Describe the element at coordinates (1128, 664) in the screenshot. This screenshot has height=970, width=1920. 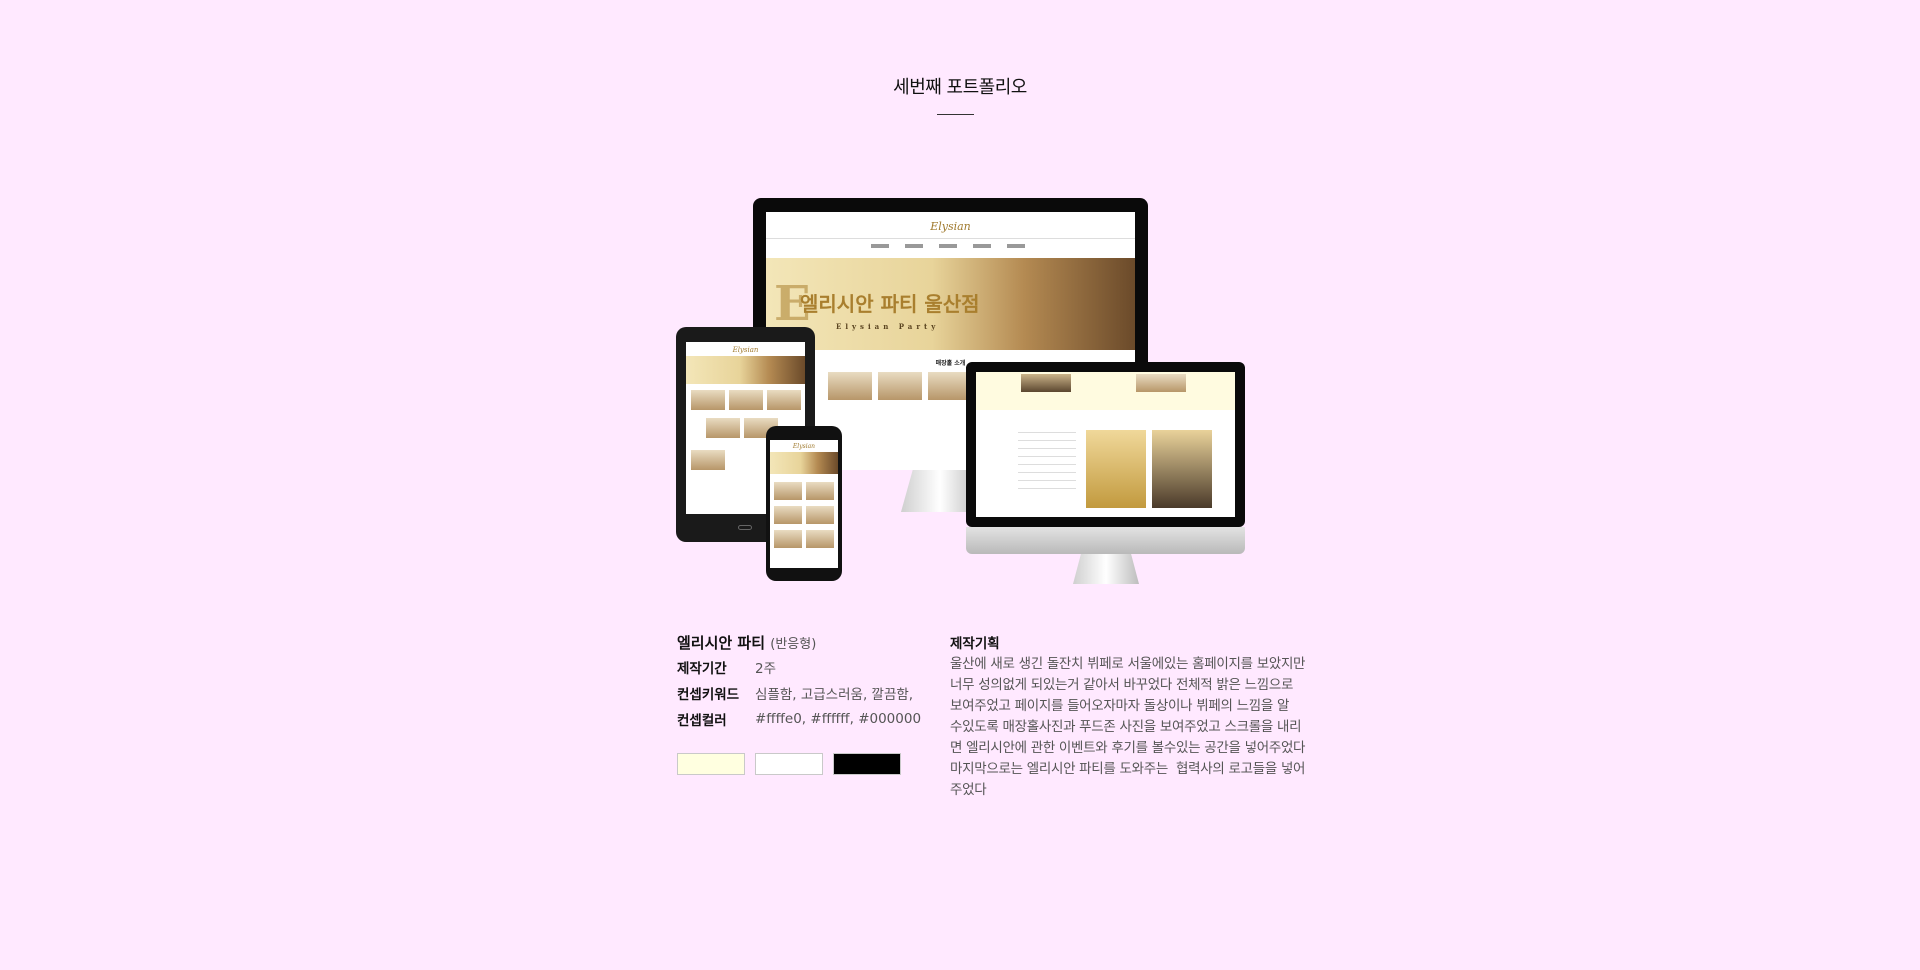
I see `plan-line: 울산에 새로 생긴 돌잔치 뷔페로 서울에있는 홈페이지를 보았지만` at that location.